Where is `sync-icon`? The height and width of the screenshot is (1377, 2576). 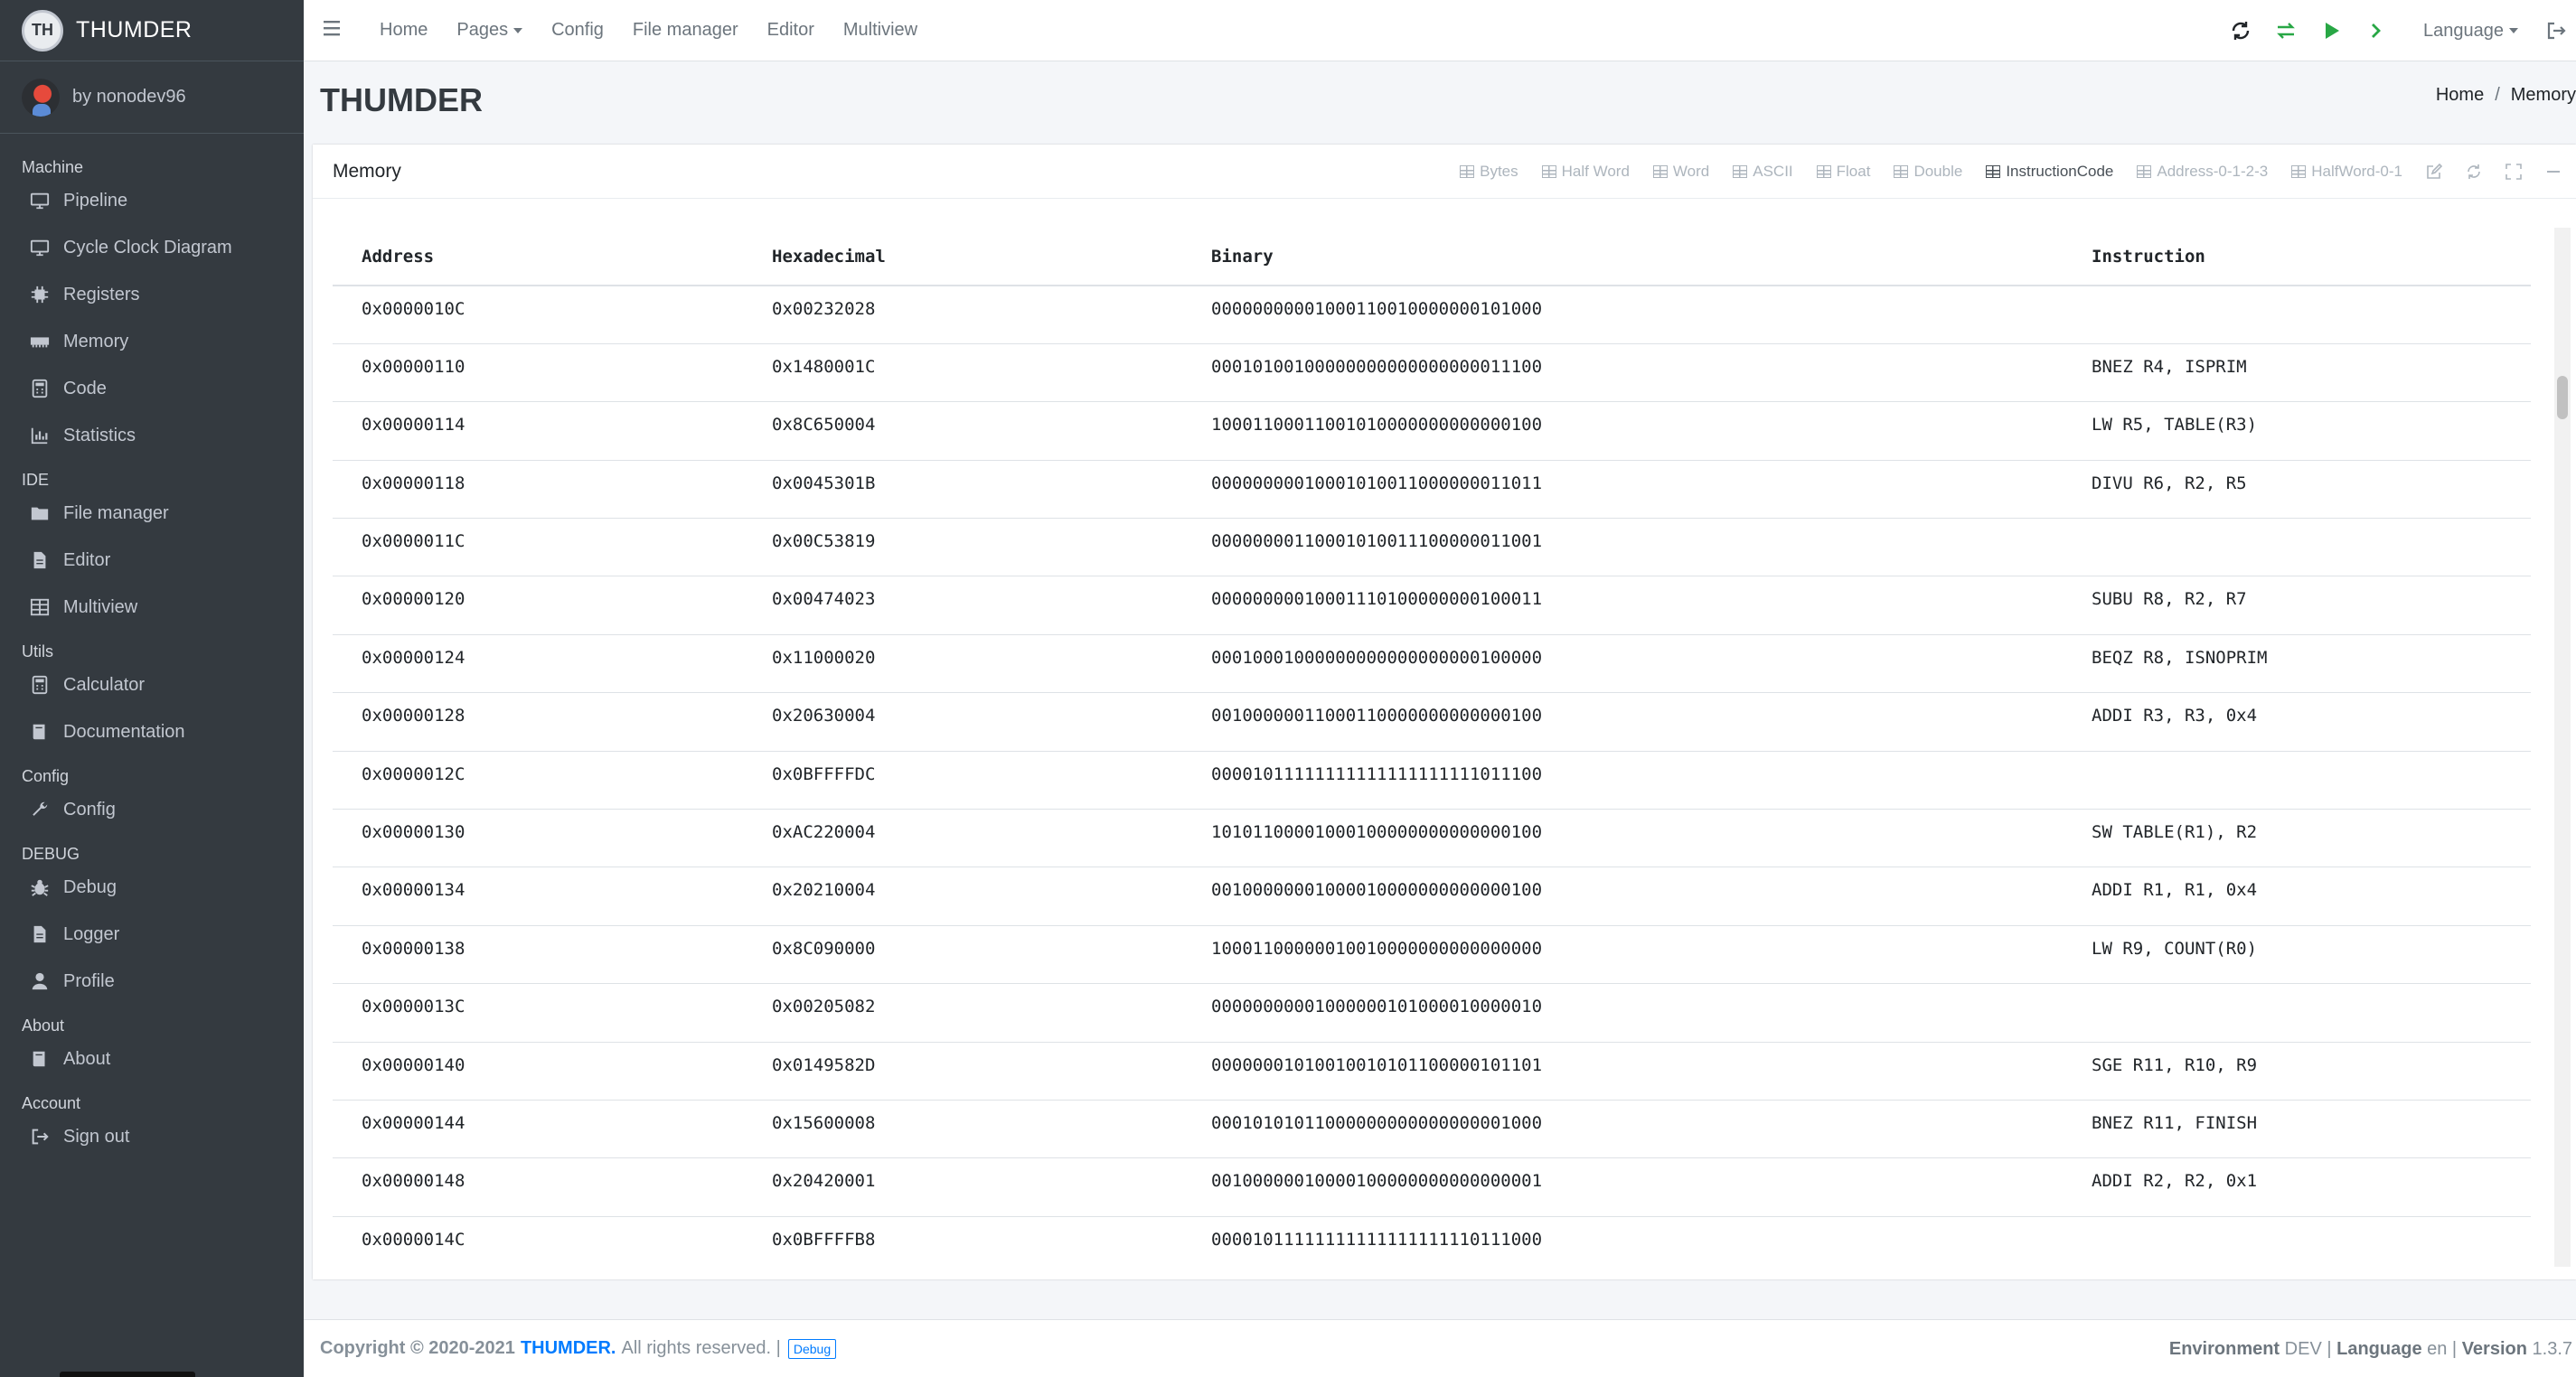
sync-icon is located at coordinates (2241, 31).